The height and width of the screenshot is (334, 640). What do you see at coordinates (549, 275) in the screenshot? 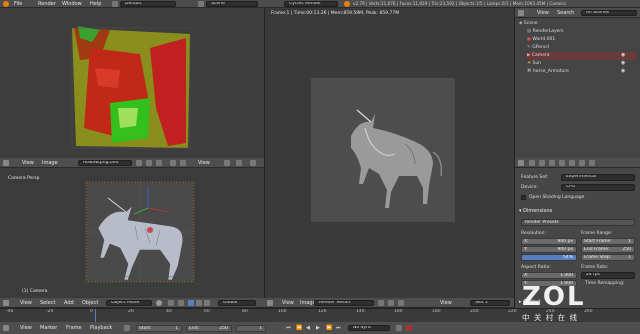
I see `aspect-x-field: X: 1.000` at bounding box center [549, 275].